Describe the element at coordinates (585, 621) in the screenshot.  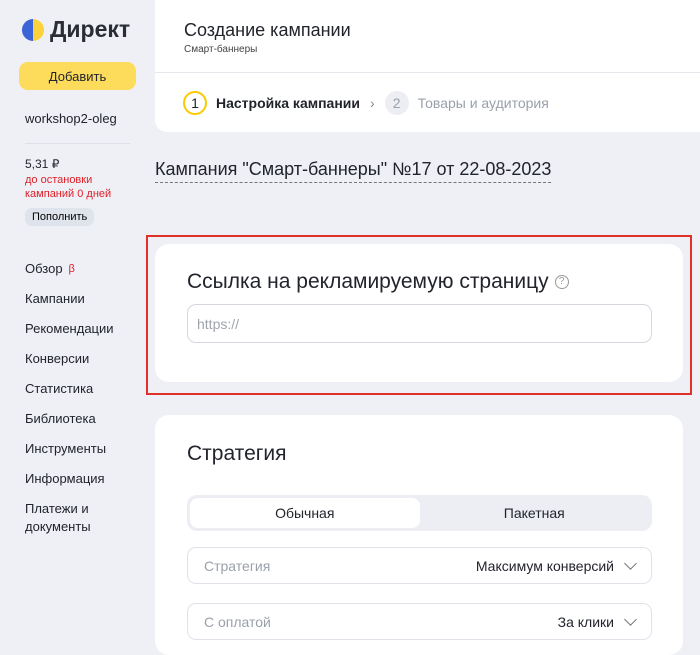
I see `select-value: За клики` at that location.